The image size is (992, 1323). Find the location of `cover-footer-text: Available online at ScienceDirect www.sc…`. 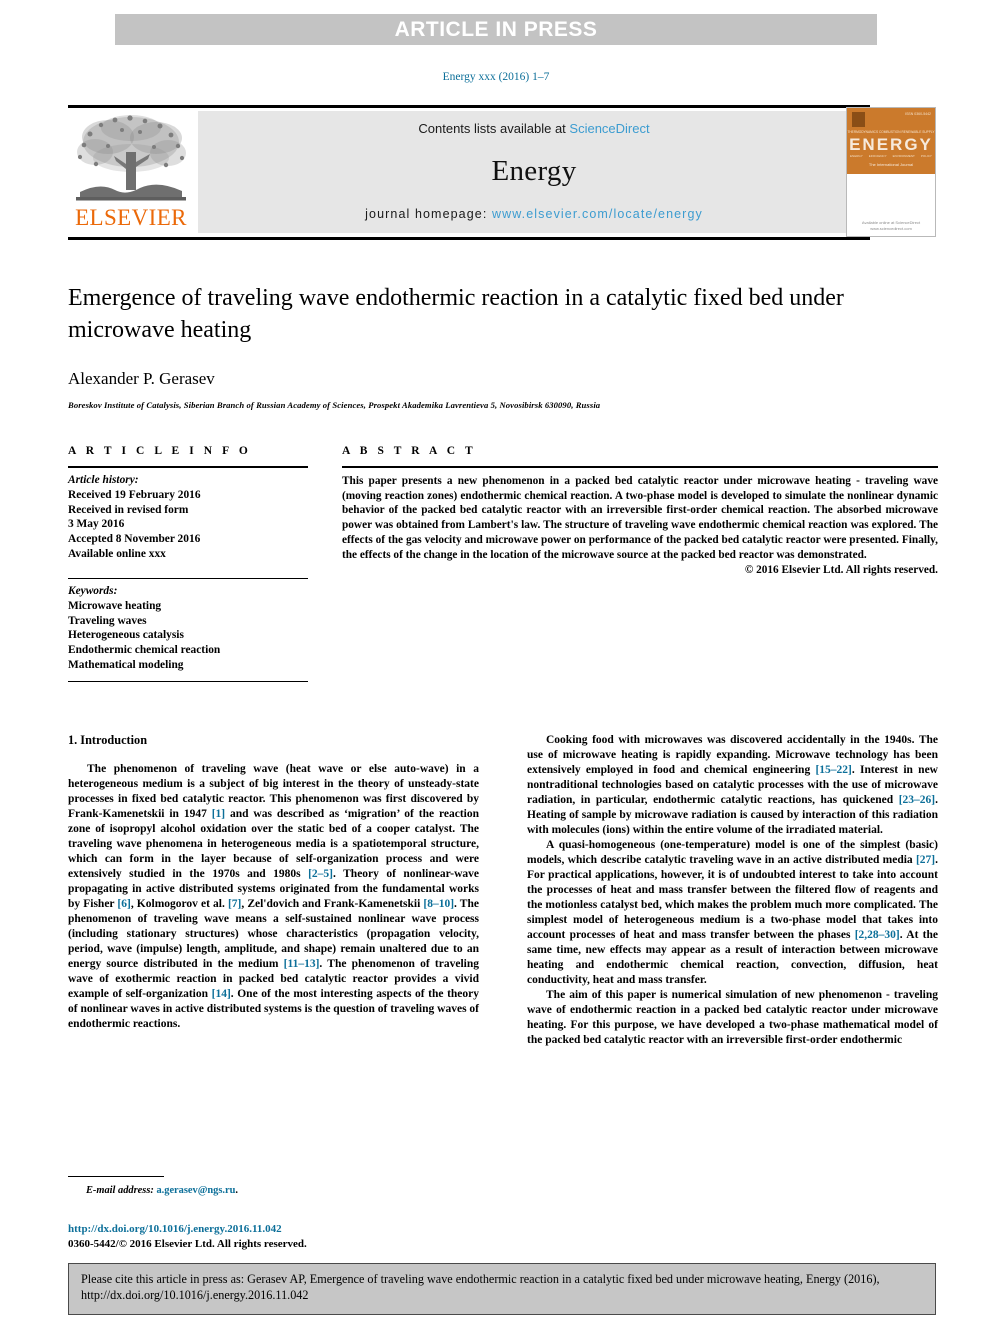

cover-footer-text: Available online at ScienceDirect www.sc… is located at coordinates (891, 226).